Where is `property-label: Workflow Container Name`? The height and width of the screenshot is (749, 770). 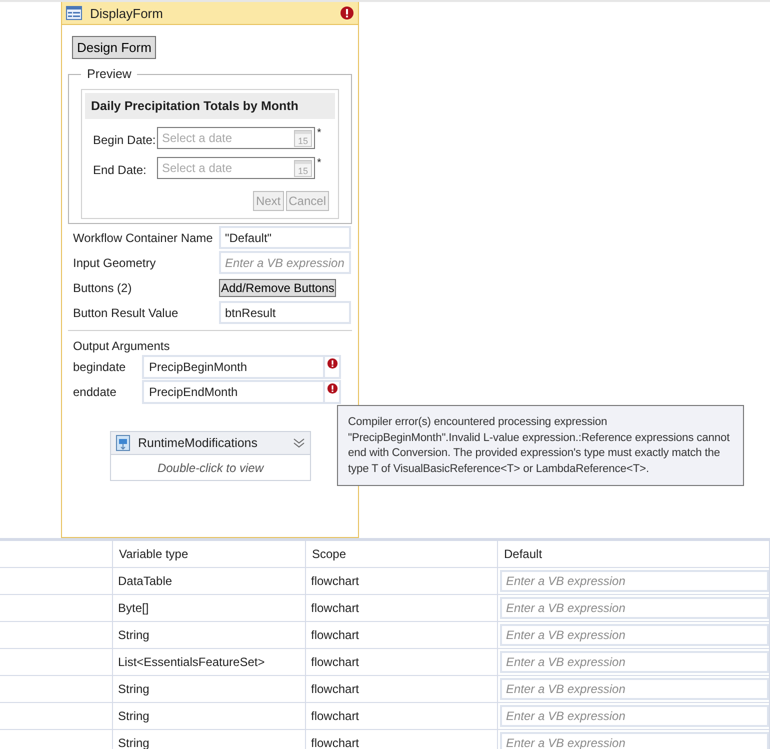 property-label: Workflow Container Name is located at coordinates (143, 237).